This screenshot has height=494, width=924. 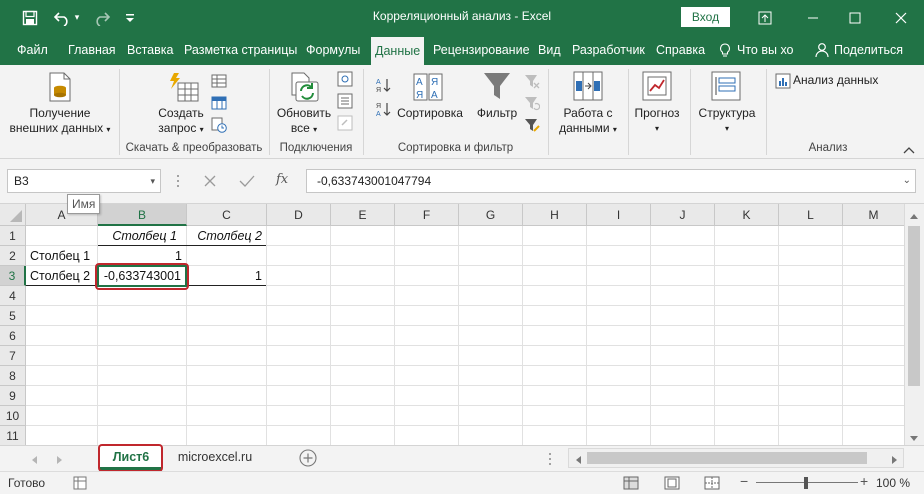 I want to click on horizontal-scrollbar, so click(x=736, y=458).